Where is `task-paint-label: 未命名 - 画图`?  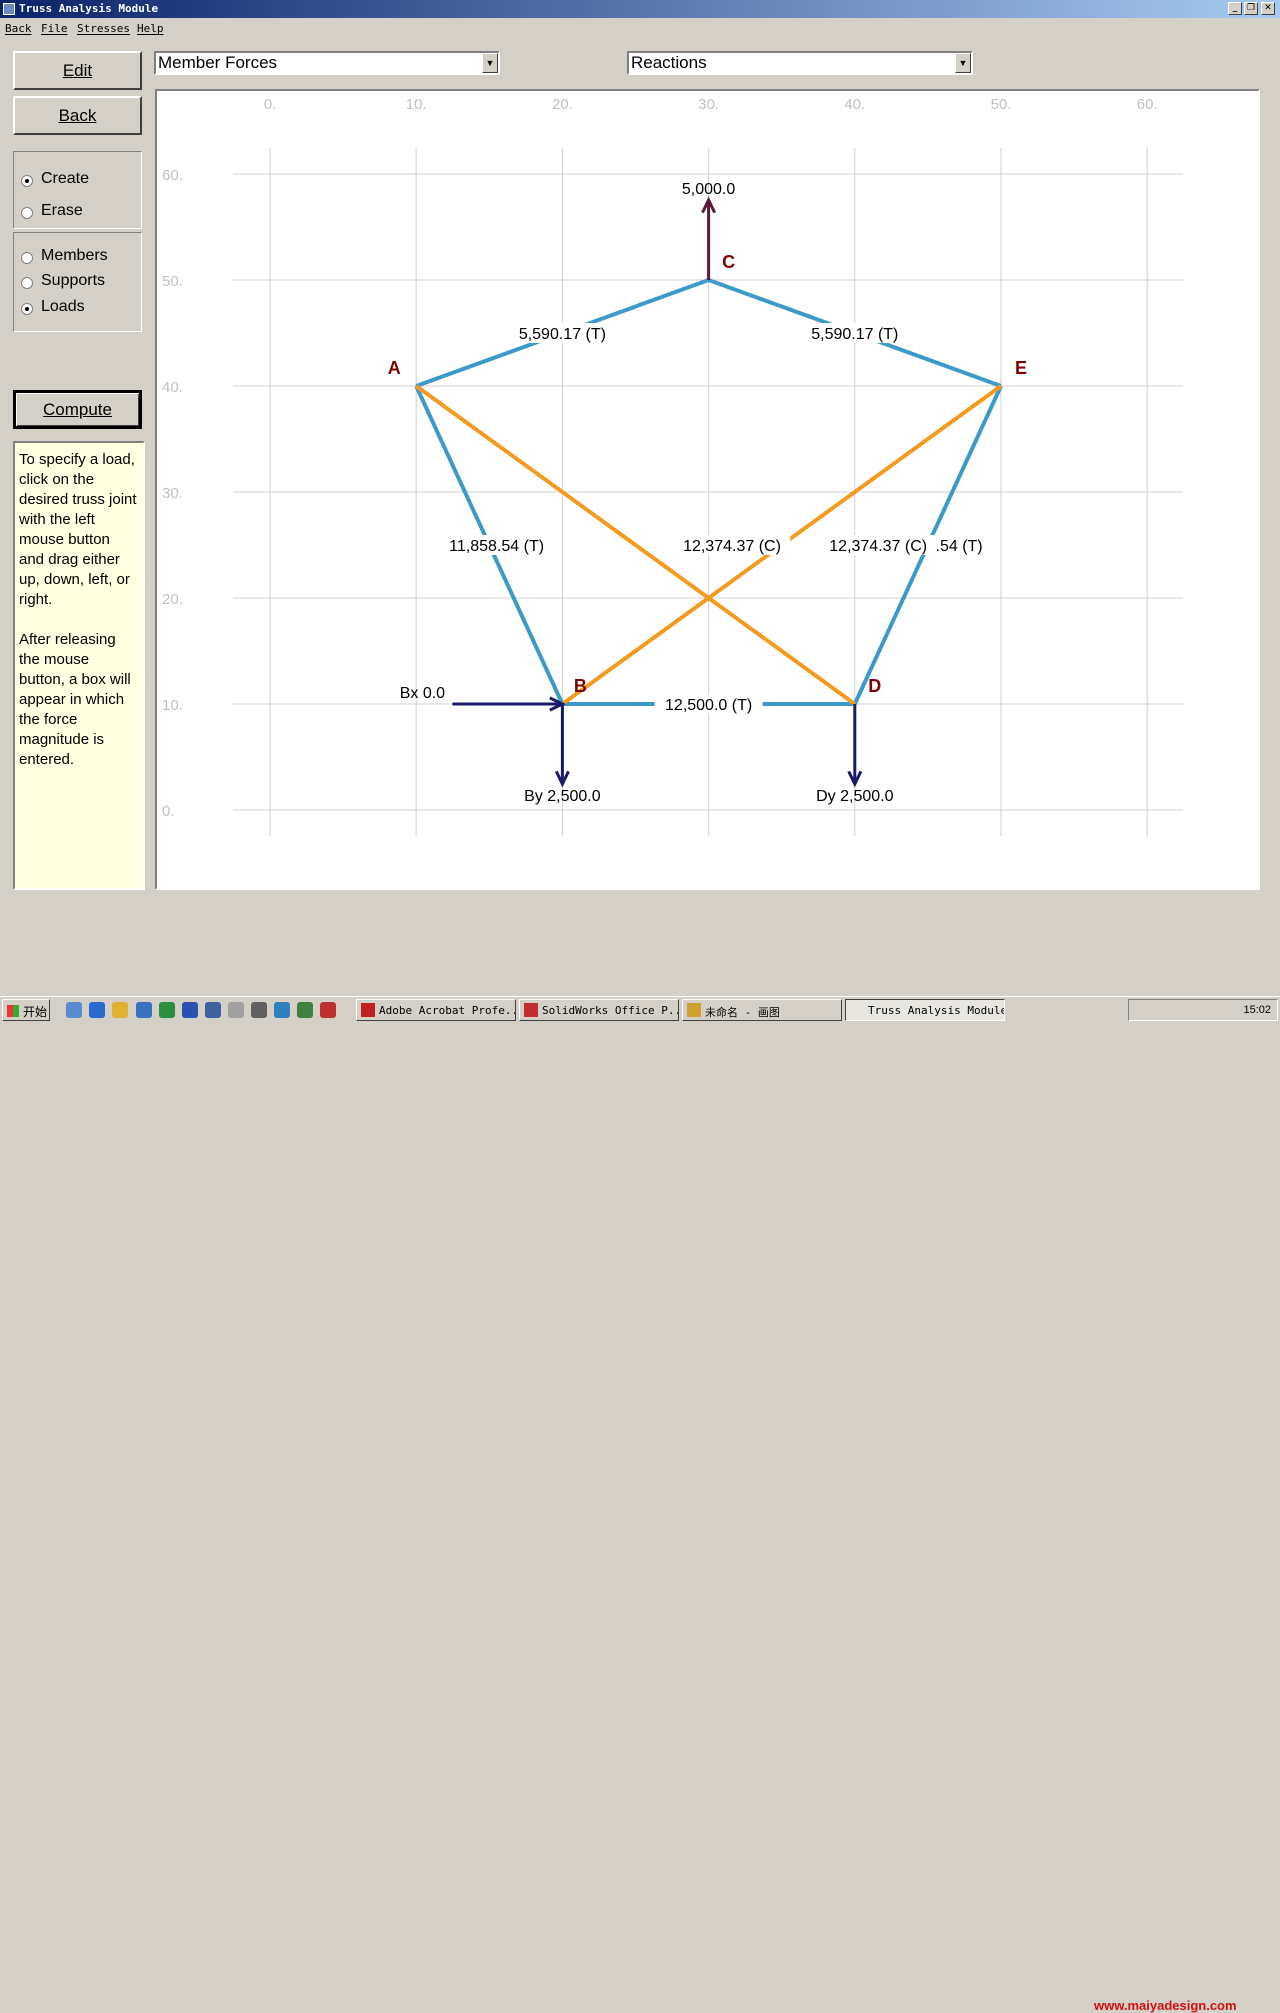 task-paint-label: 未命名 - 画图 is located at coordinates (742, 1012).